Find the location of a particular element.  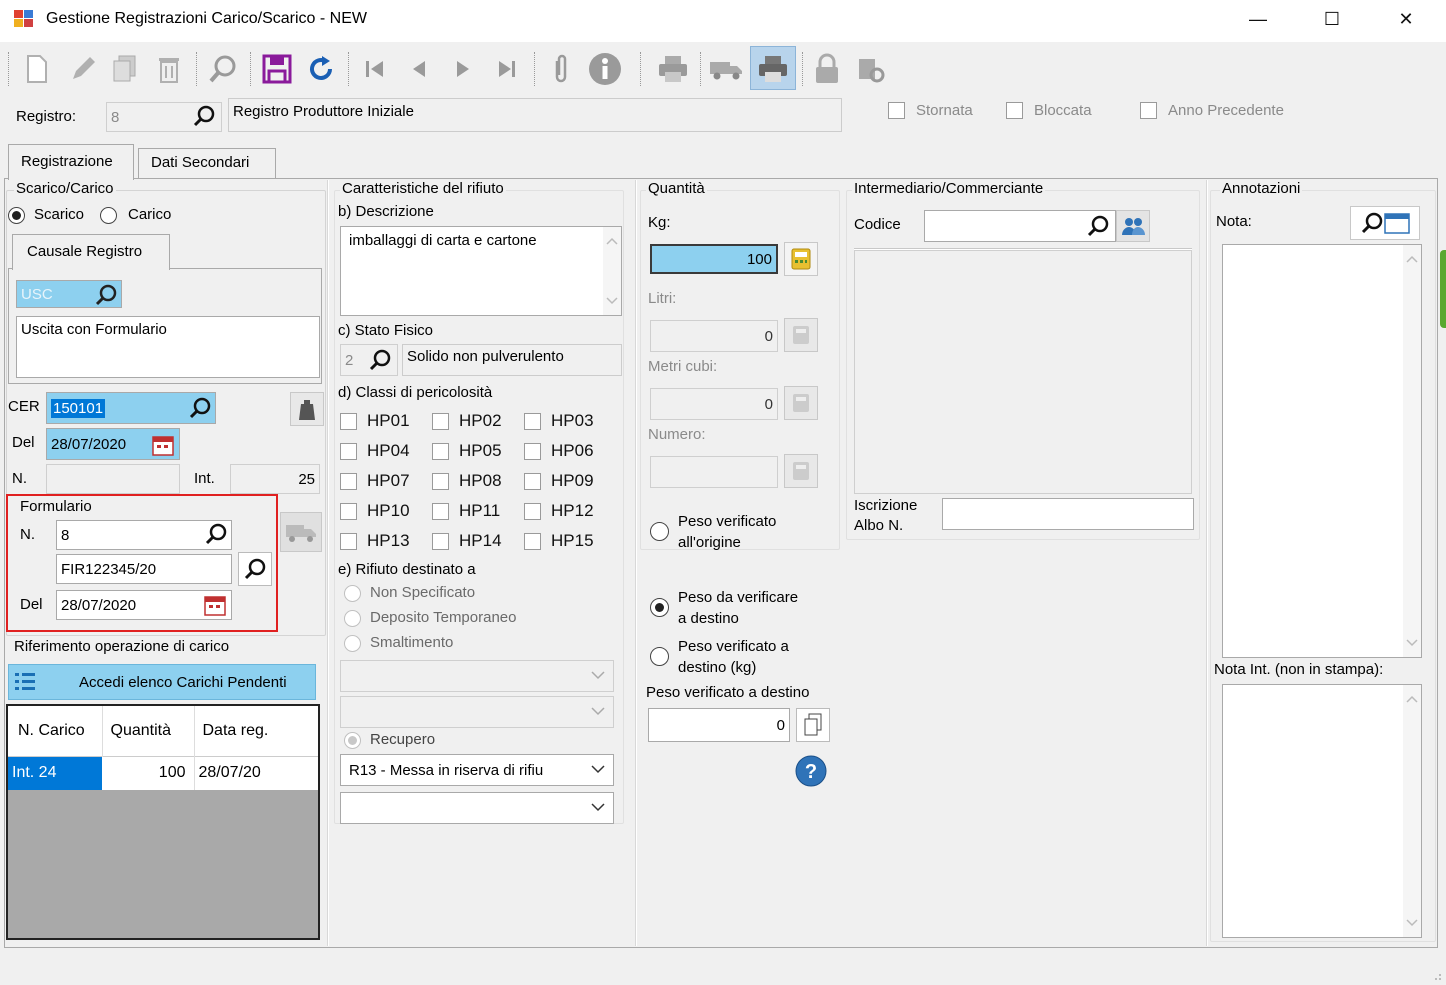

cer-search-icon is located at coordinates (200, 410).